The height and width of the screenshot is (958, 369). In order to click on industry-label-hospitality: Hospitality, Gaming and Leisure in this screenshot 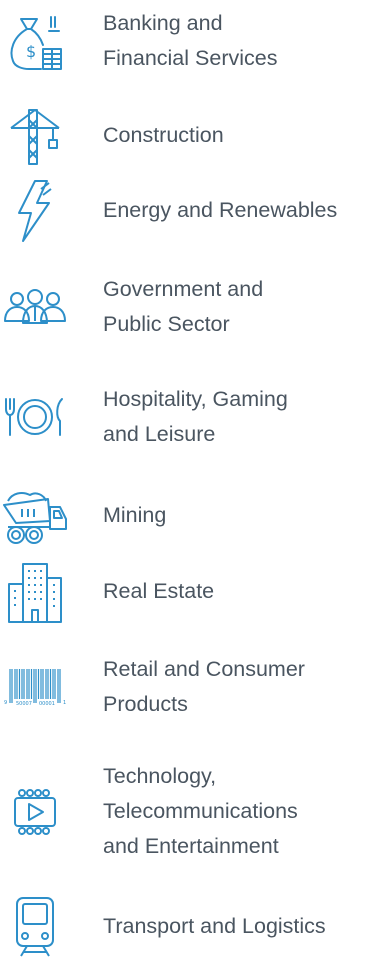, I will do `click(195, 416)`.